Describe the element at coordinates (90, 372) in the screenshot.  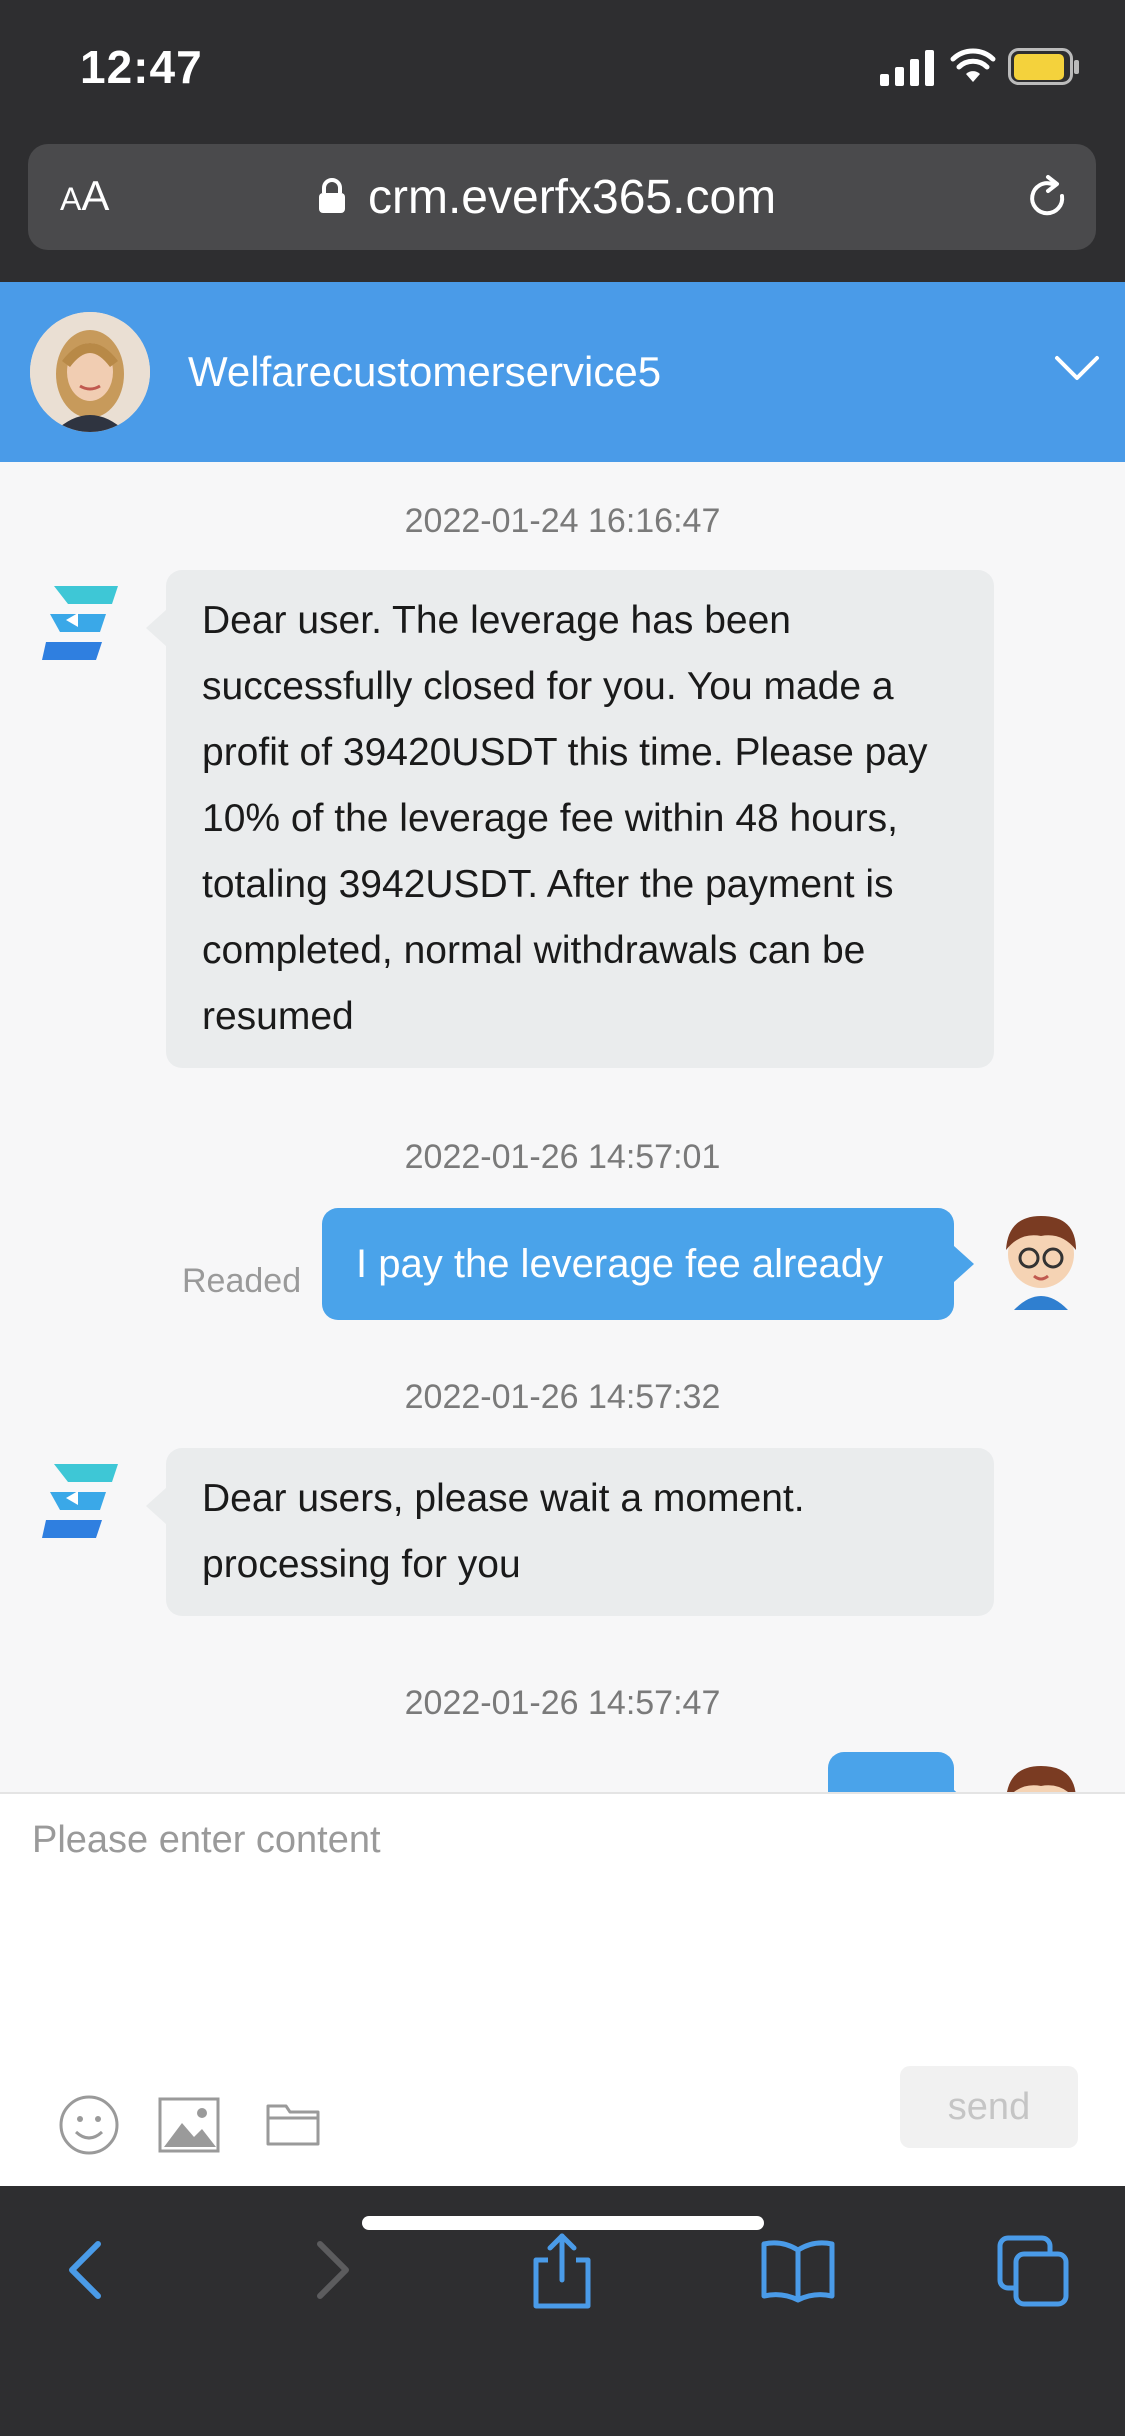
I see `agent-avatar` at that location.